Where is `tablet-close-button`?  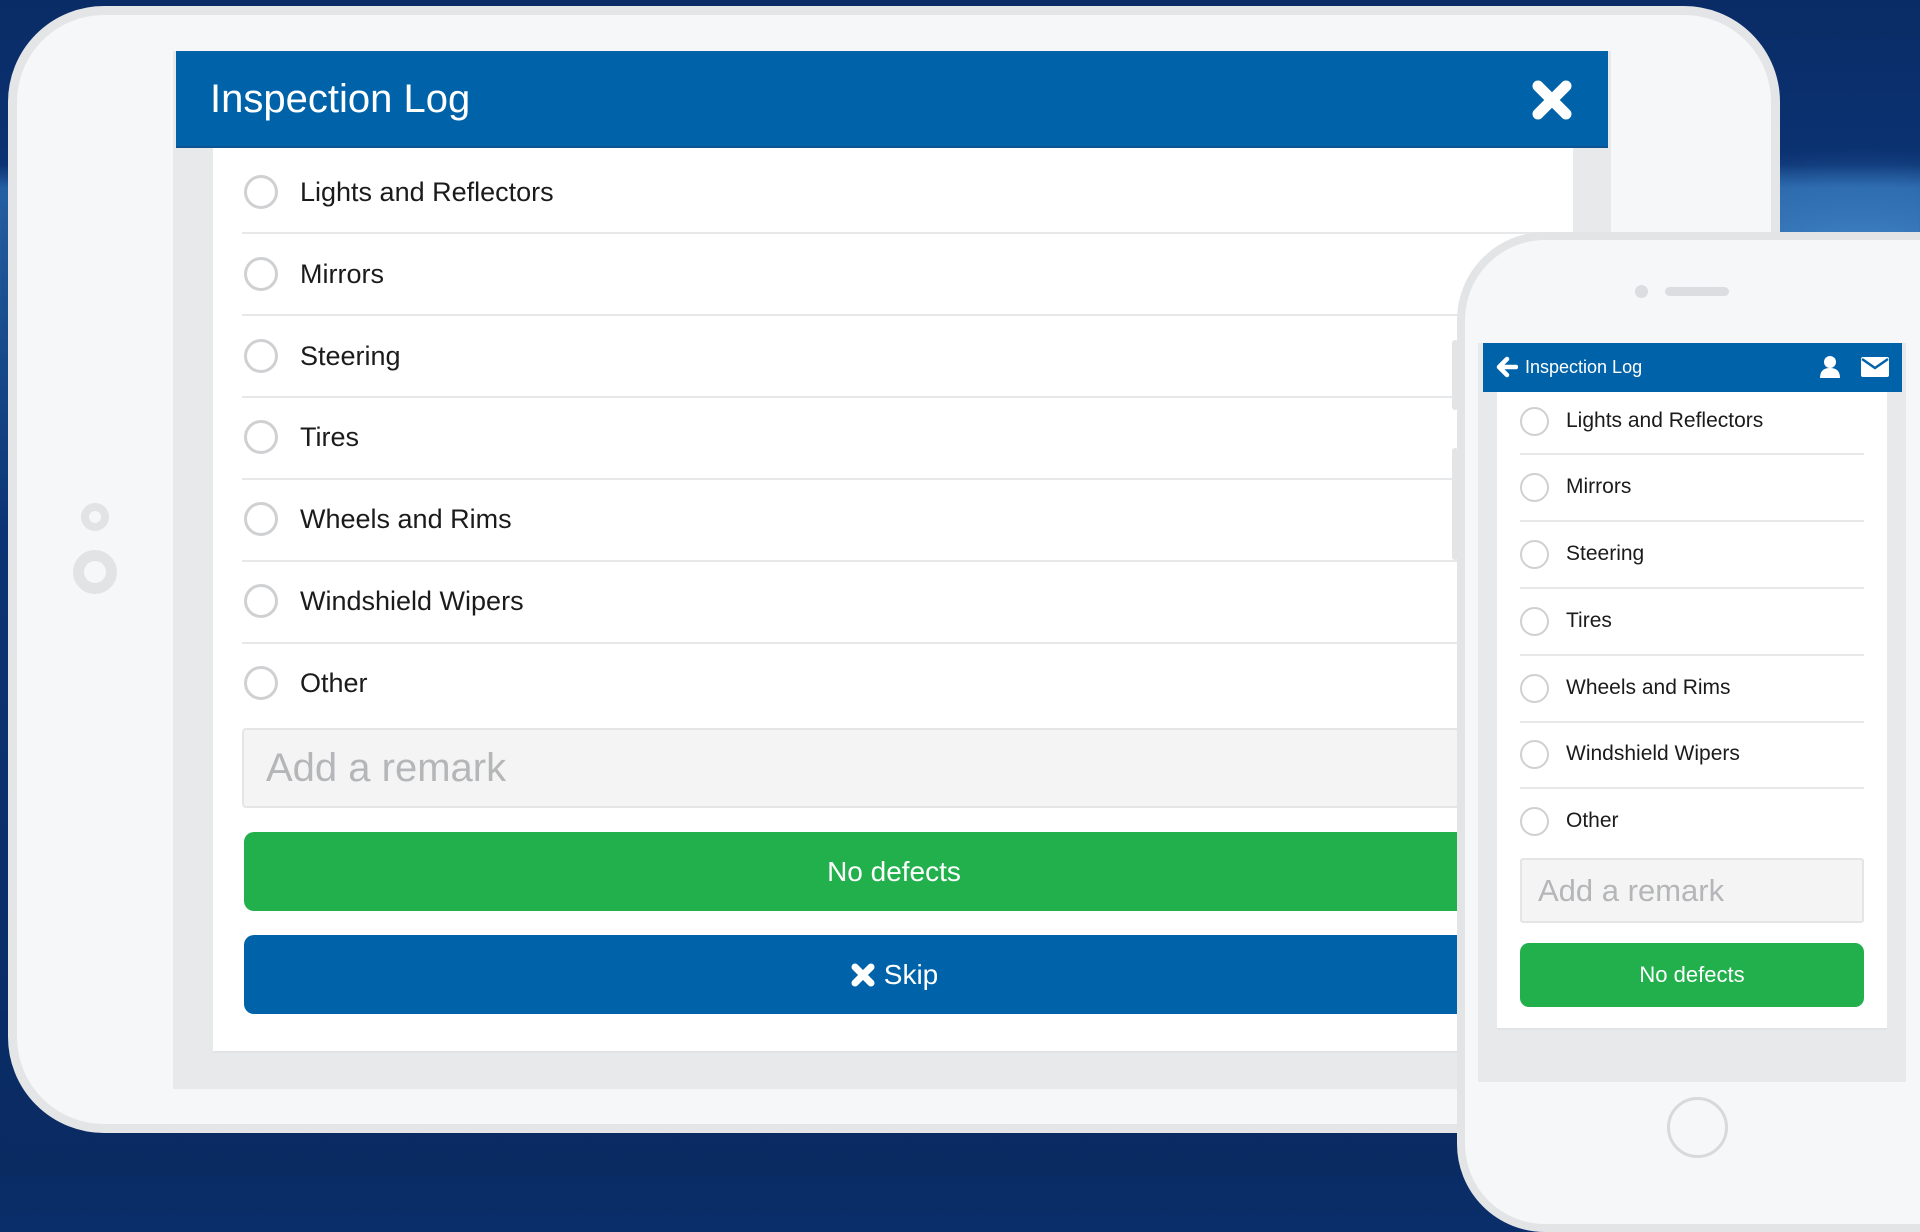 tablet-close-button is located at coordinates (1552, 100).